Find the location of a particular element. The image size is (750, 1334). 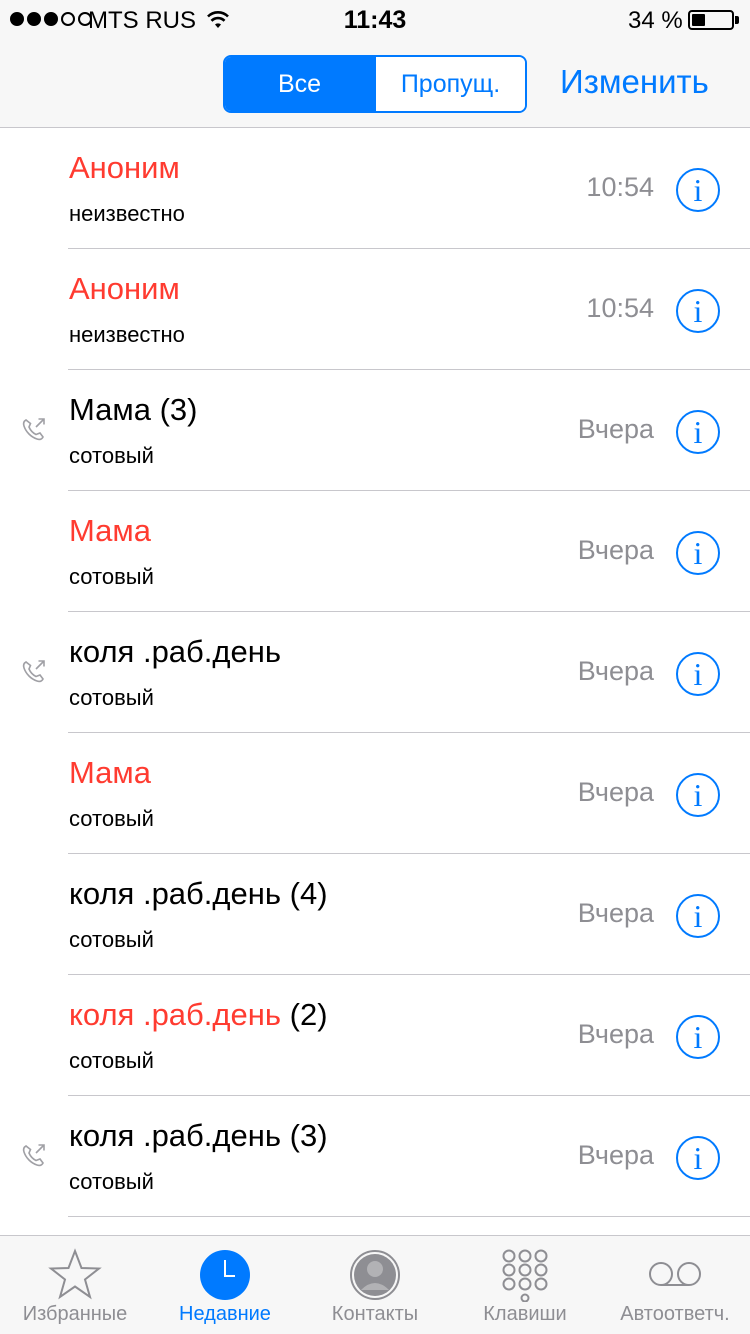

tab-favorites: Избранные is located at coordinates (75, 1285).